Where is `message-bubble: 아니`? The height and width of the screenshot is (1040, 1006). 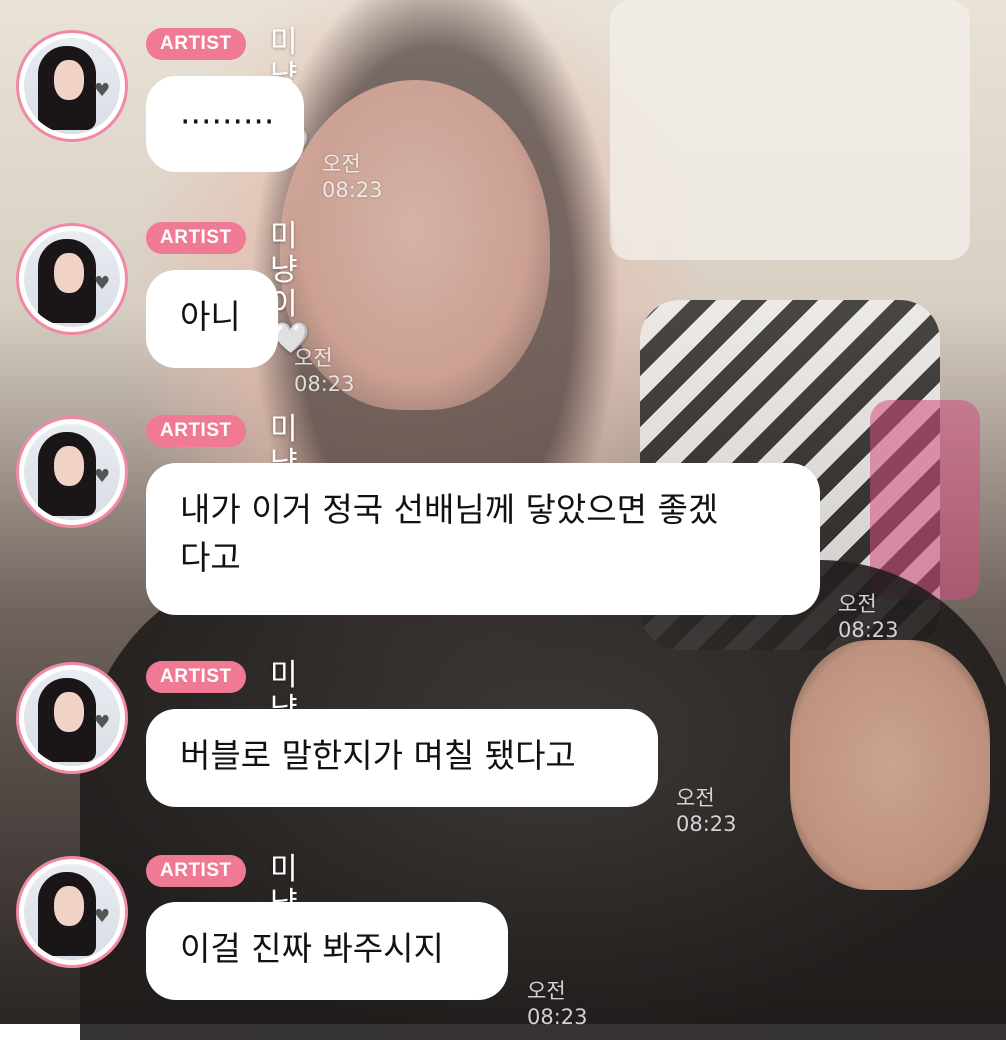
message-bubble: 아니 is located at coordinates (212, 319).